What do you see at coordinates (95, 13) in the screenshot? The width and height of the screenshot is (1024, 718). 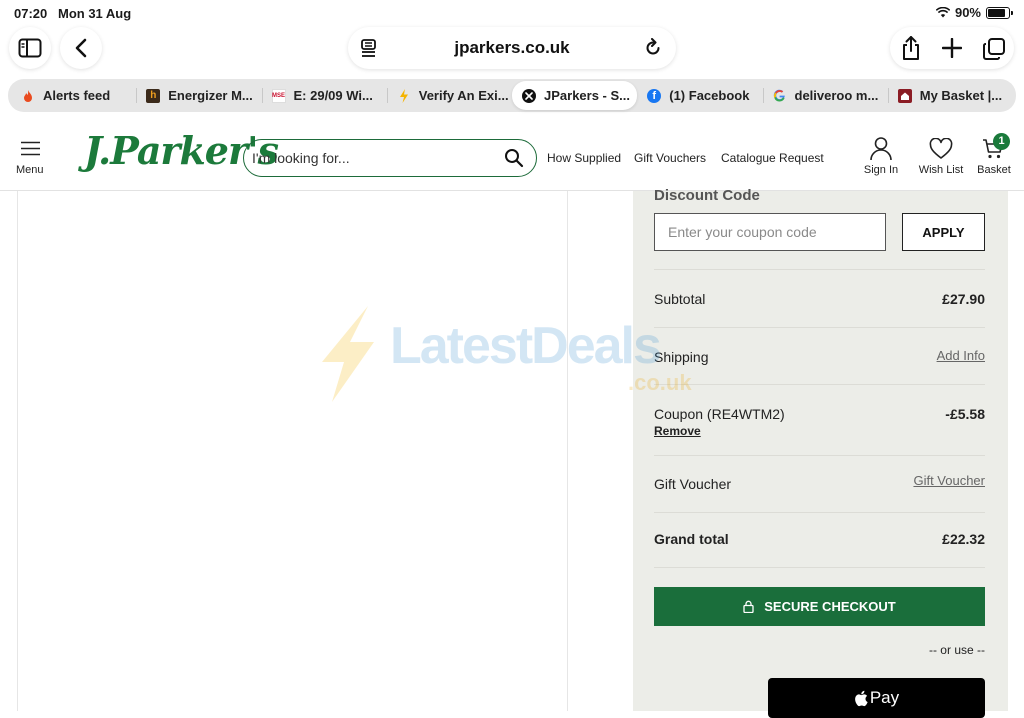 I see `status-date: Mon 31 Aug` at bounding box center [95, 13].